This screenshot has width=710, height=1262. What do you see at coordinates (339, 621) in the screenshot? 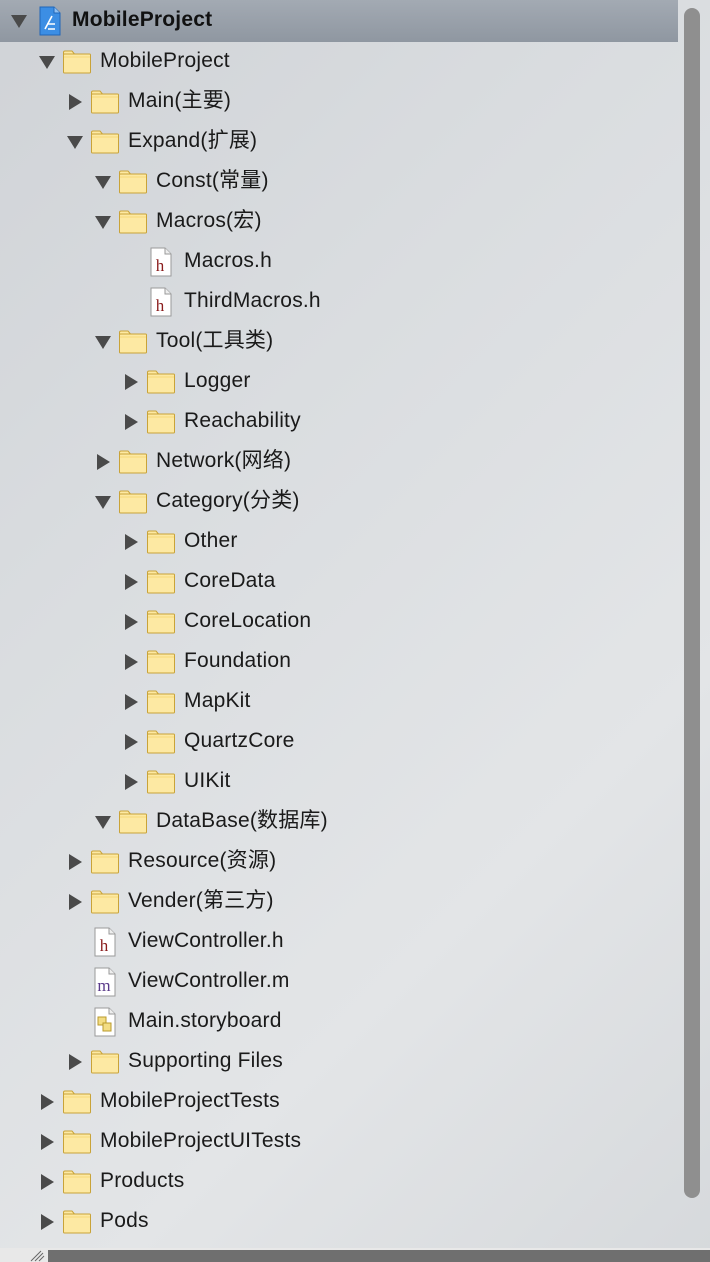
I see `tree-row-corelocation: CoreLocation` at bounding box center [339, 621].